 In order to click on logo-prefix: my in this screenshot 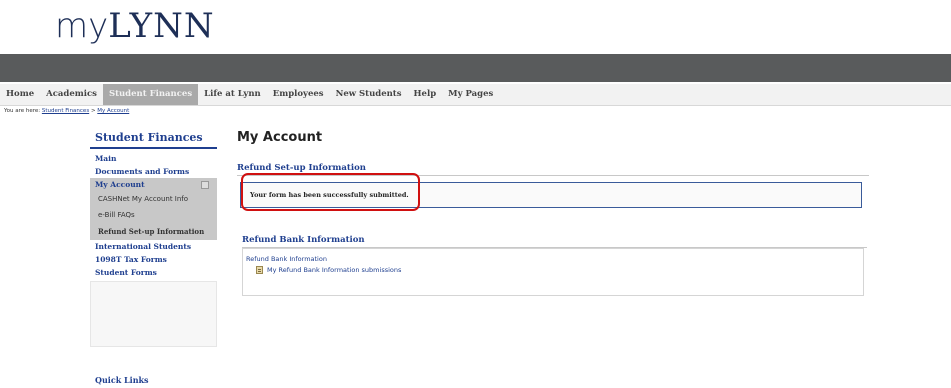, I will do `click(82, 26)`.